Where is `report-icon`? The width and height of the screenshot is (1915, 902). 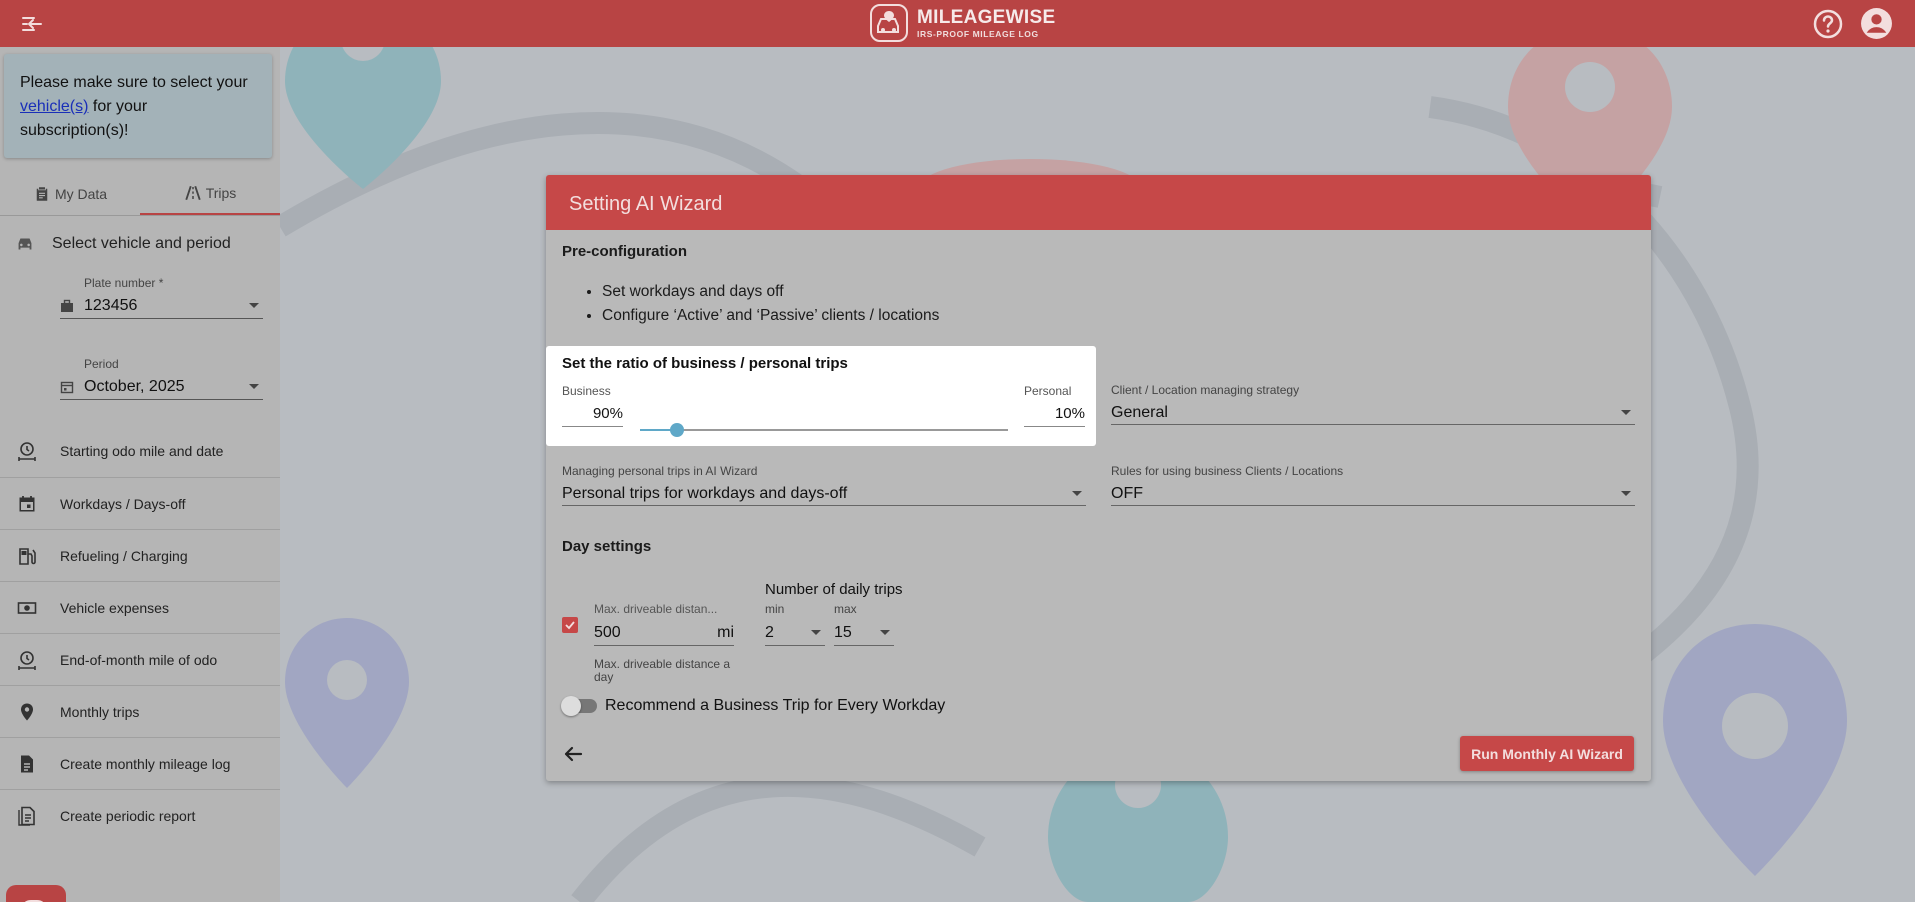 report-icon is located at coordinates (26, 816).